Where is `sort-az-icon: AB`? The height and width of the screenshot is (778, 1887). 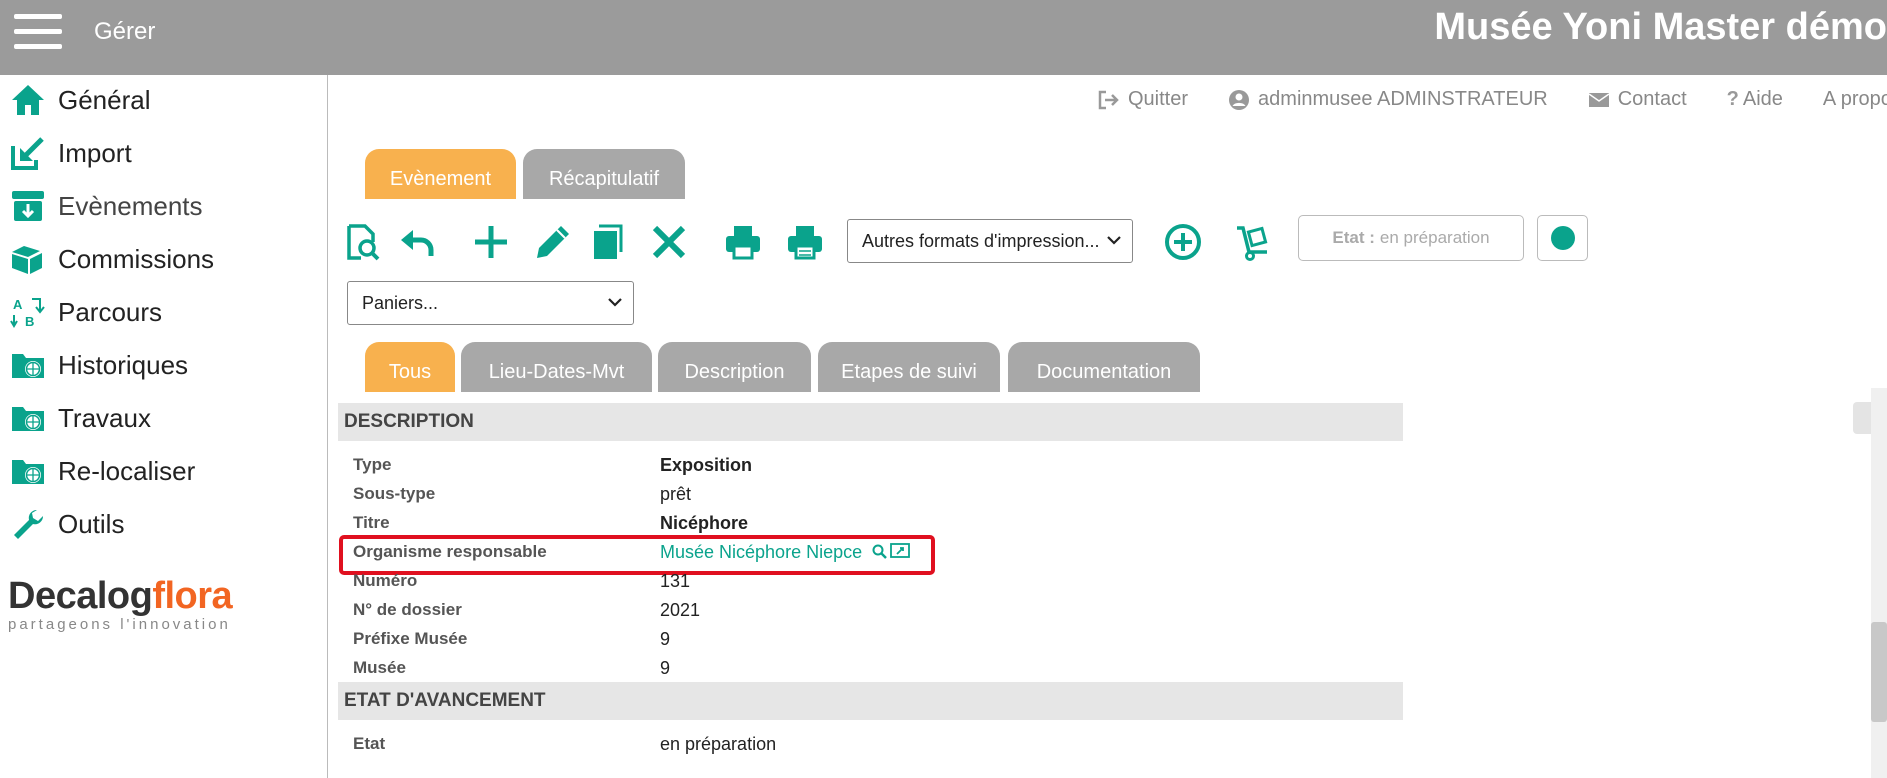
sort-az-icon: AB is located at coordinates (28, 312).